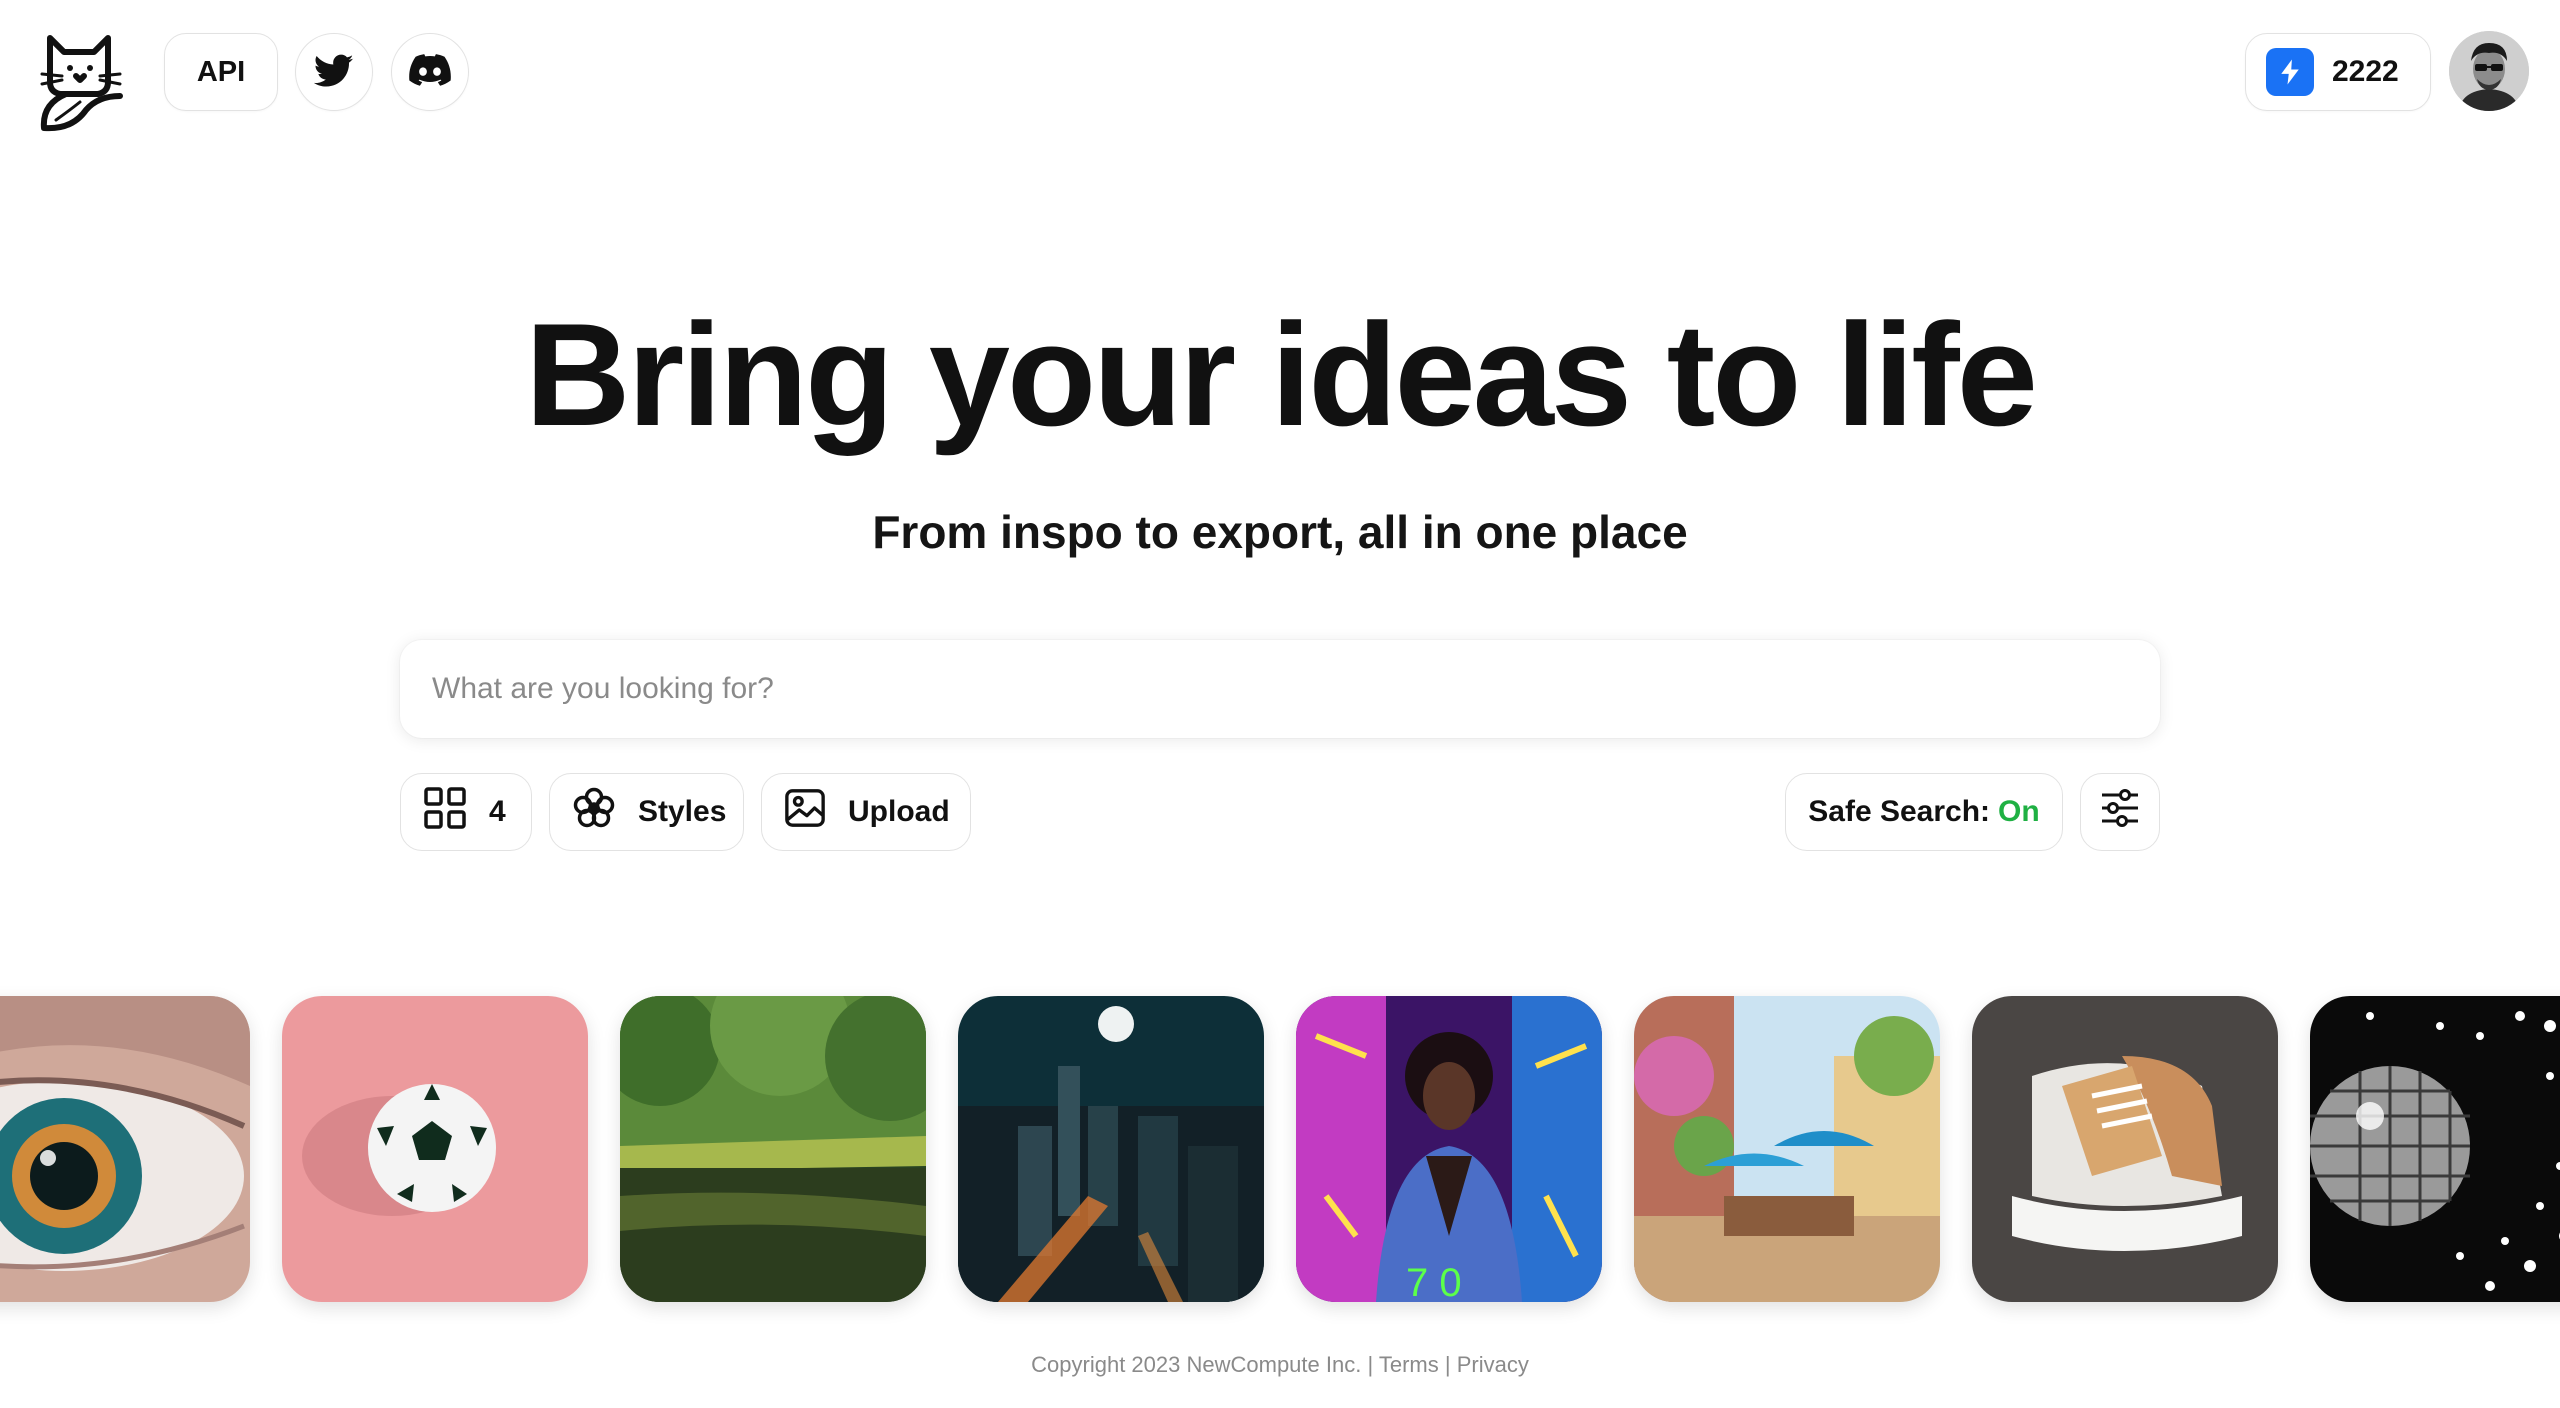  I want to click on api-button: API, so click(221, 72).